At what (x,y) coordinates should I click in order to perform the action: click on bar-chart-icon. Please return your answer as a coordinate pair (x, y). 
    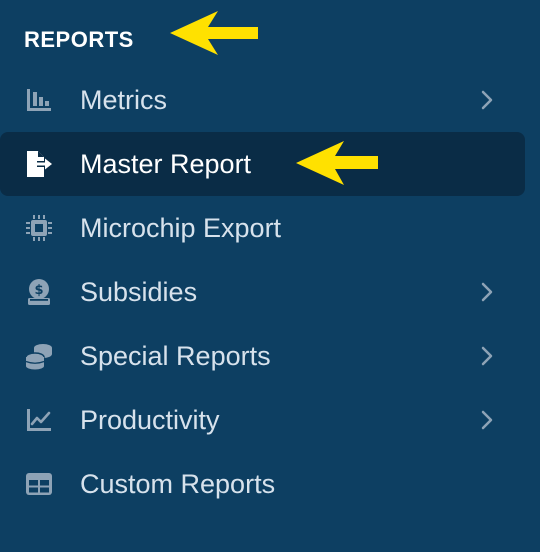
    Looking at the image, I should click on (39, 100).